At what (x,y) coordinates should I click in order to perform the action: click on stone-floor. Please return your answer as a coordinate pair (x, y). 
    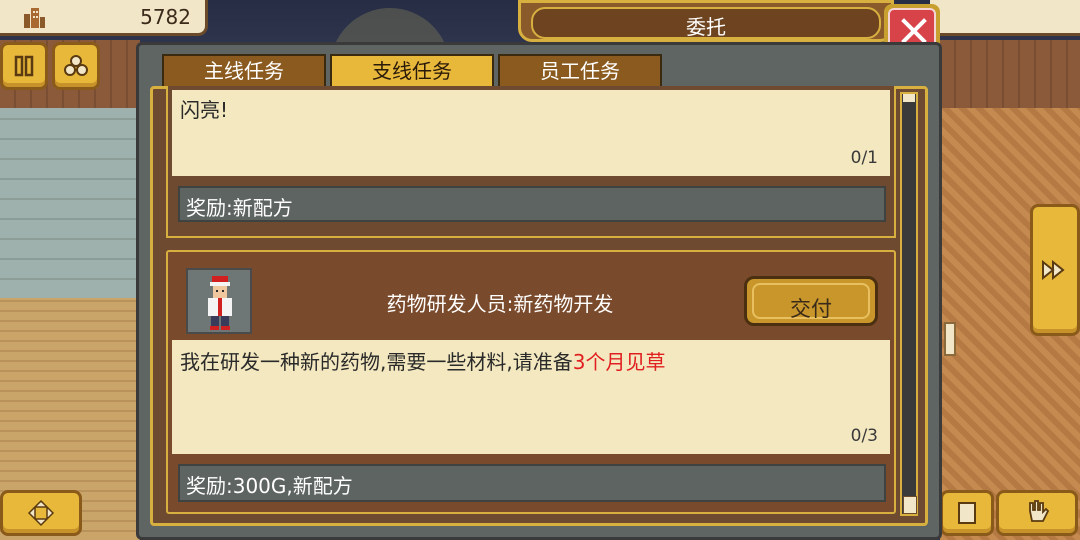
    Looking at the image, I should click on (70, 203).